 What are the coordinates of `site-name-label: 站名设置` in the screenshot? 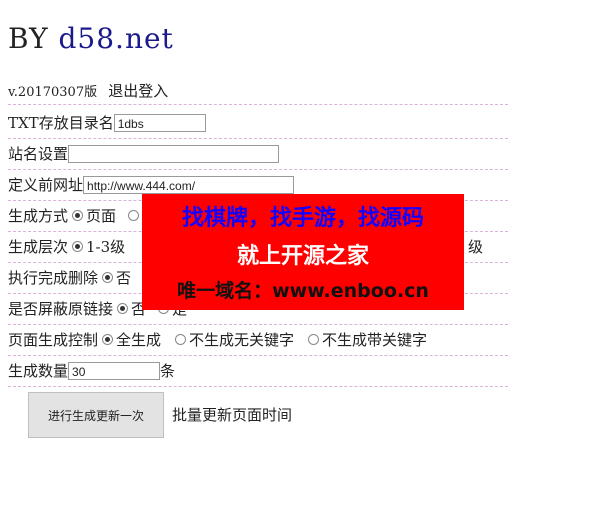 It's located at (38, 154).